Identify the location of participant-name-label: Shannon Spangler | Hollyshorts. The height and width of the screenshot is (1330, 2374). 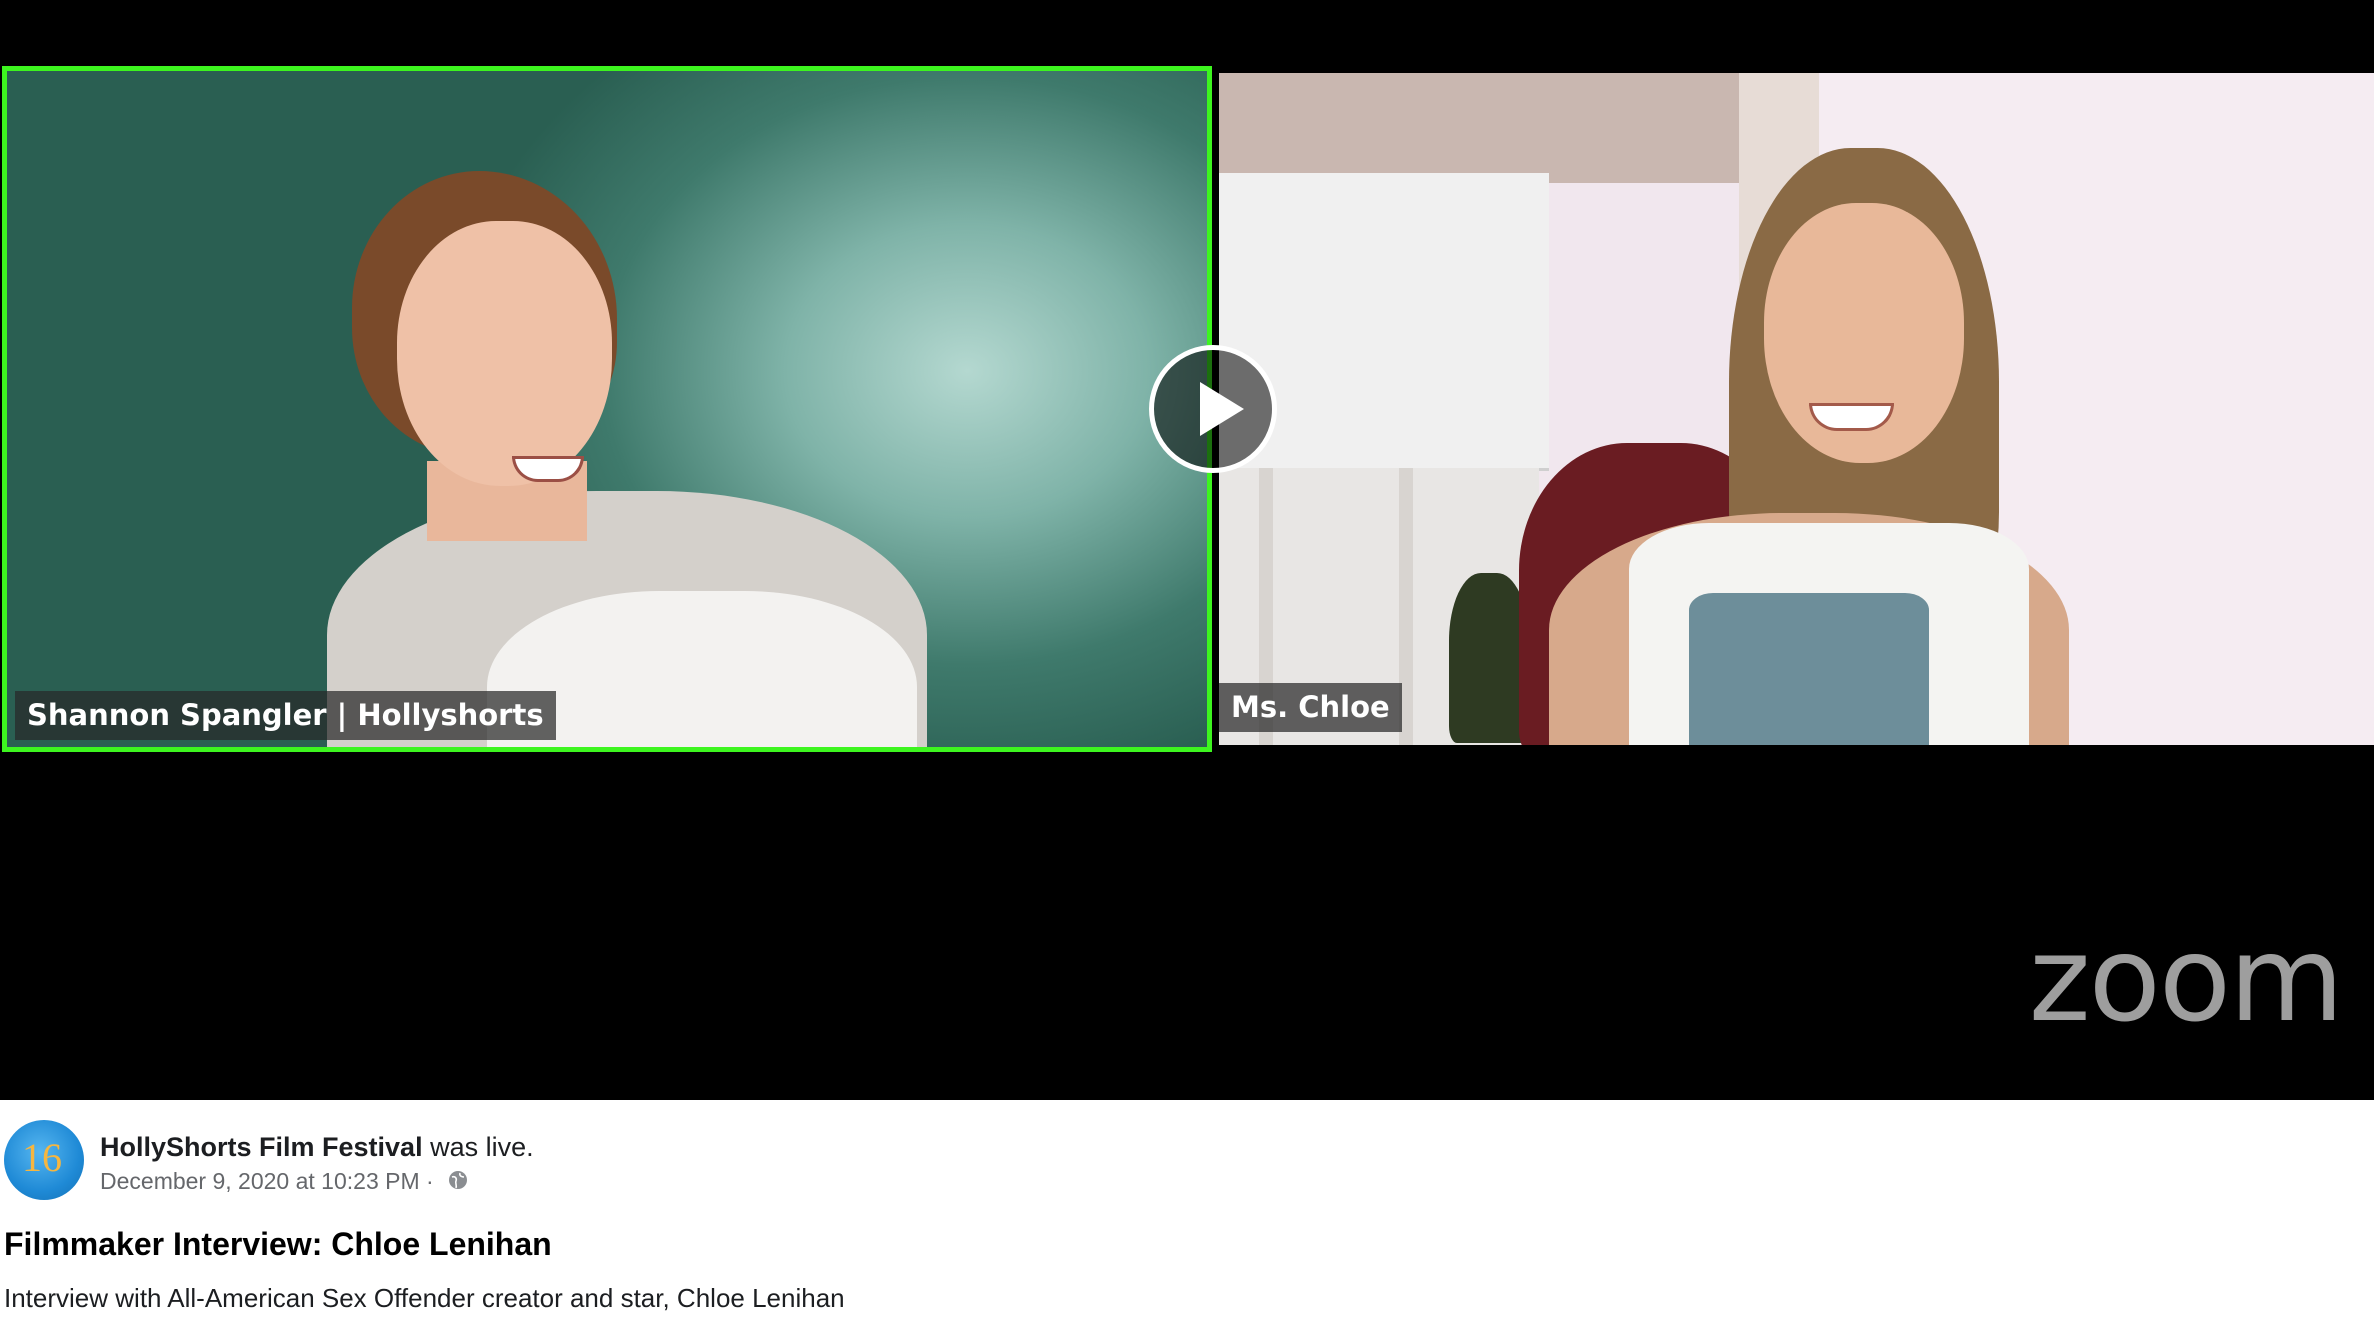
(285, 715).